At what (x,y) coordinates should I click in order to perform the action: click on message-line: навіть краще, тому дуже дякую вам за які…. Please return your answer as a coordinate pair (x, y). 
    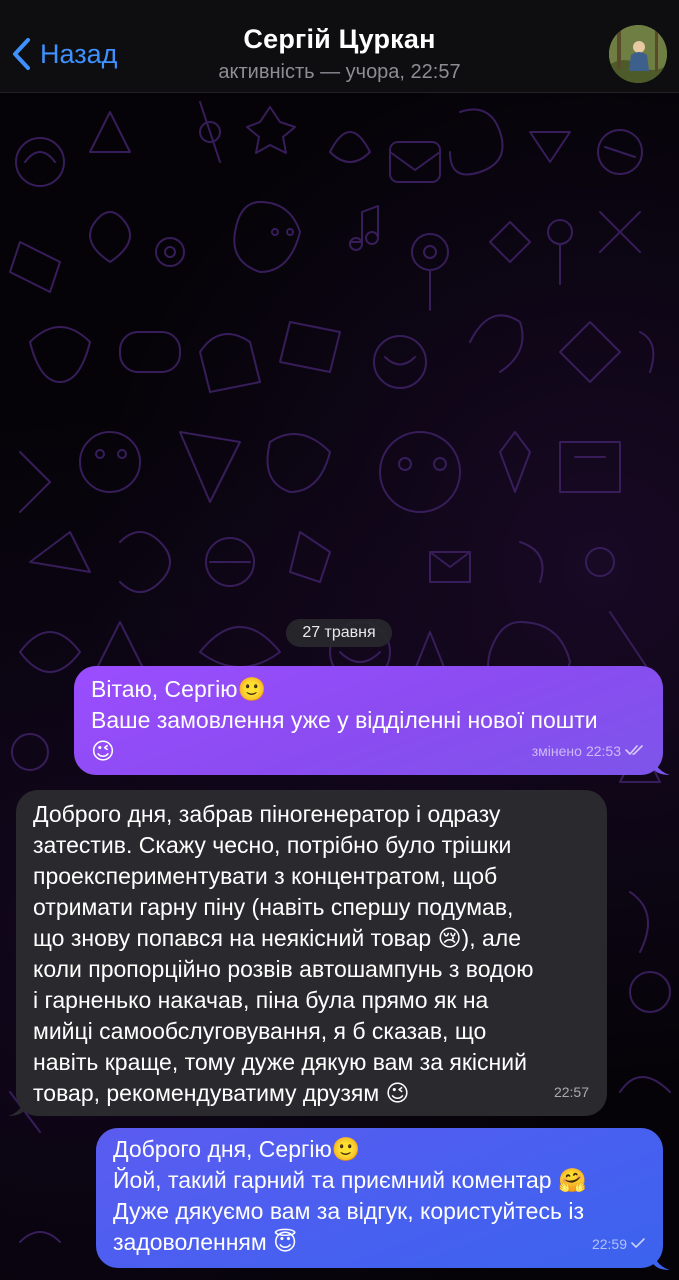
    Looking at the image, I should click on (280, 1062).